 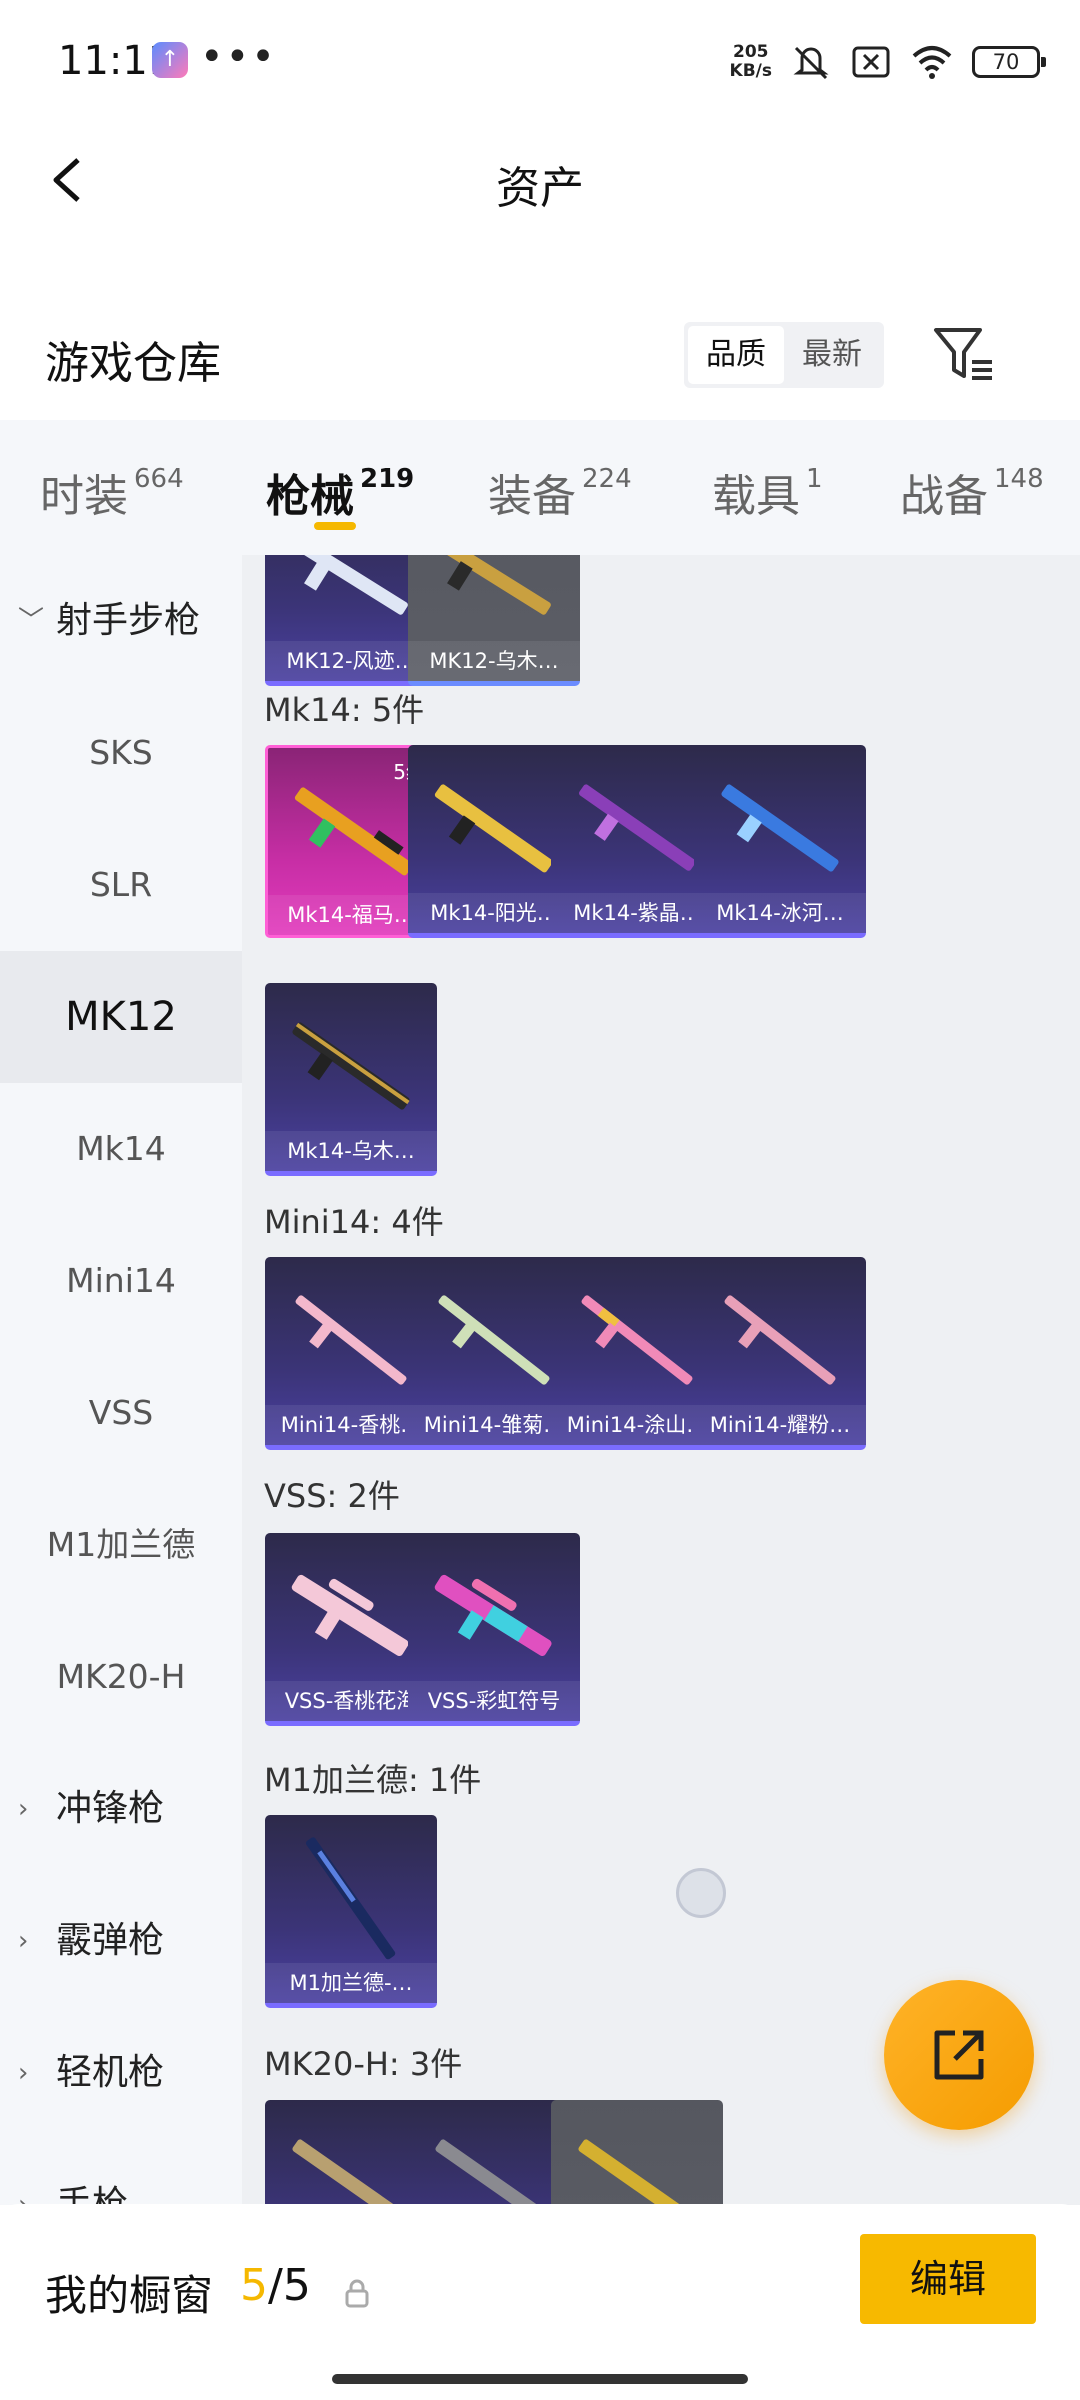 I want to click on touch-indicator, so click(x=701, y=1893).